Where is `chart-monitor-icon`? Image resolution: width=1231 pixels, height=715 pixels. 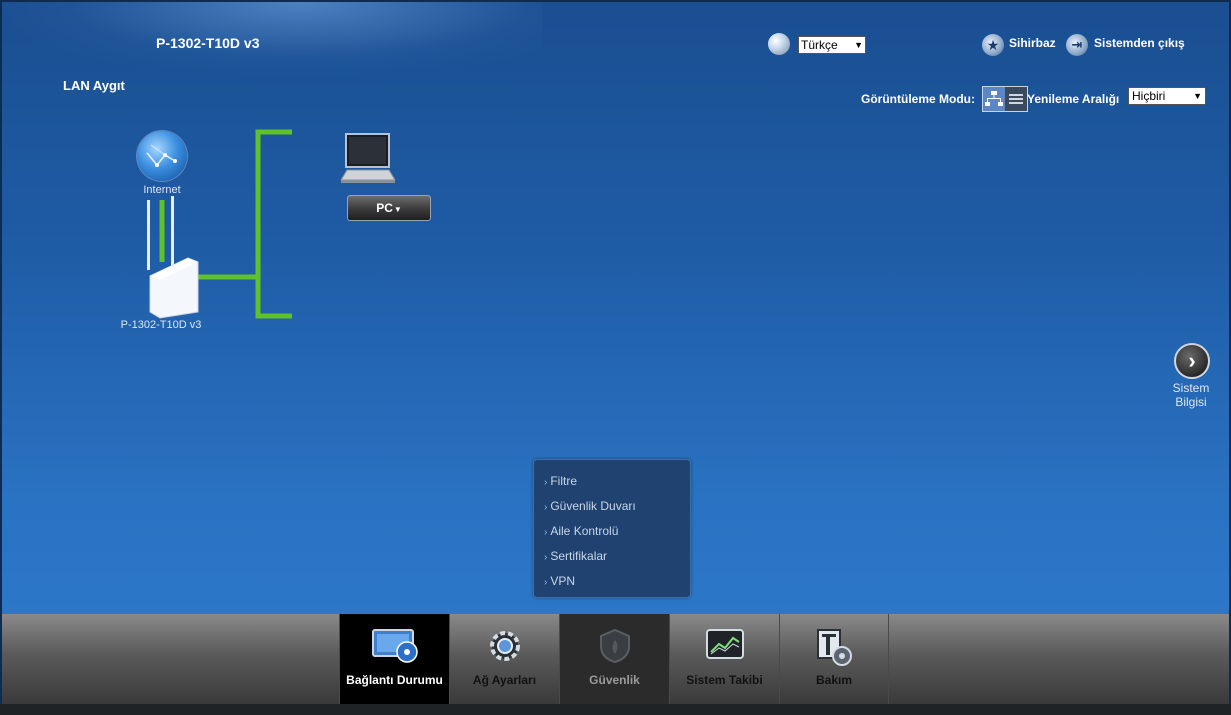 chart-monitor-icon is located at coordinates (724, 644).